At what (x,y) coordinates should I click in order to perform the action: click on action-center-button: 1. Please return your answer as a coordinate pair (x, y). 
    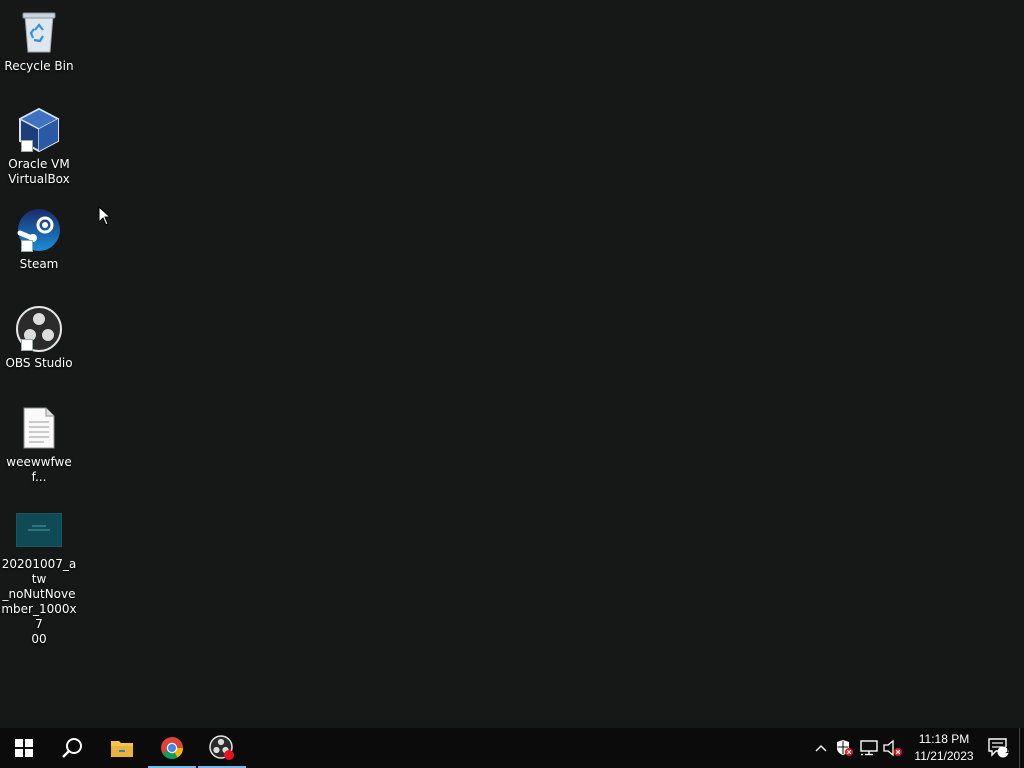
    Looking at the image, I should click on (999, 748).